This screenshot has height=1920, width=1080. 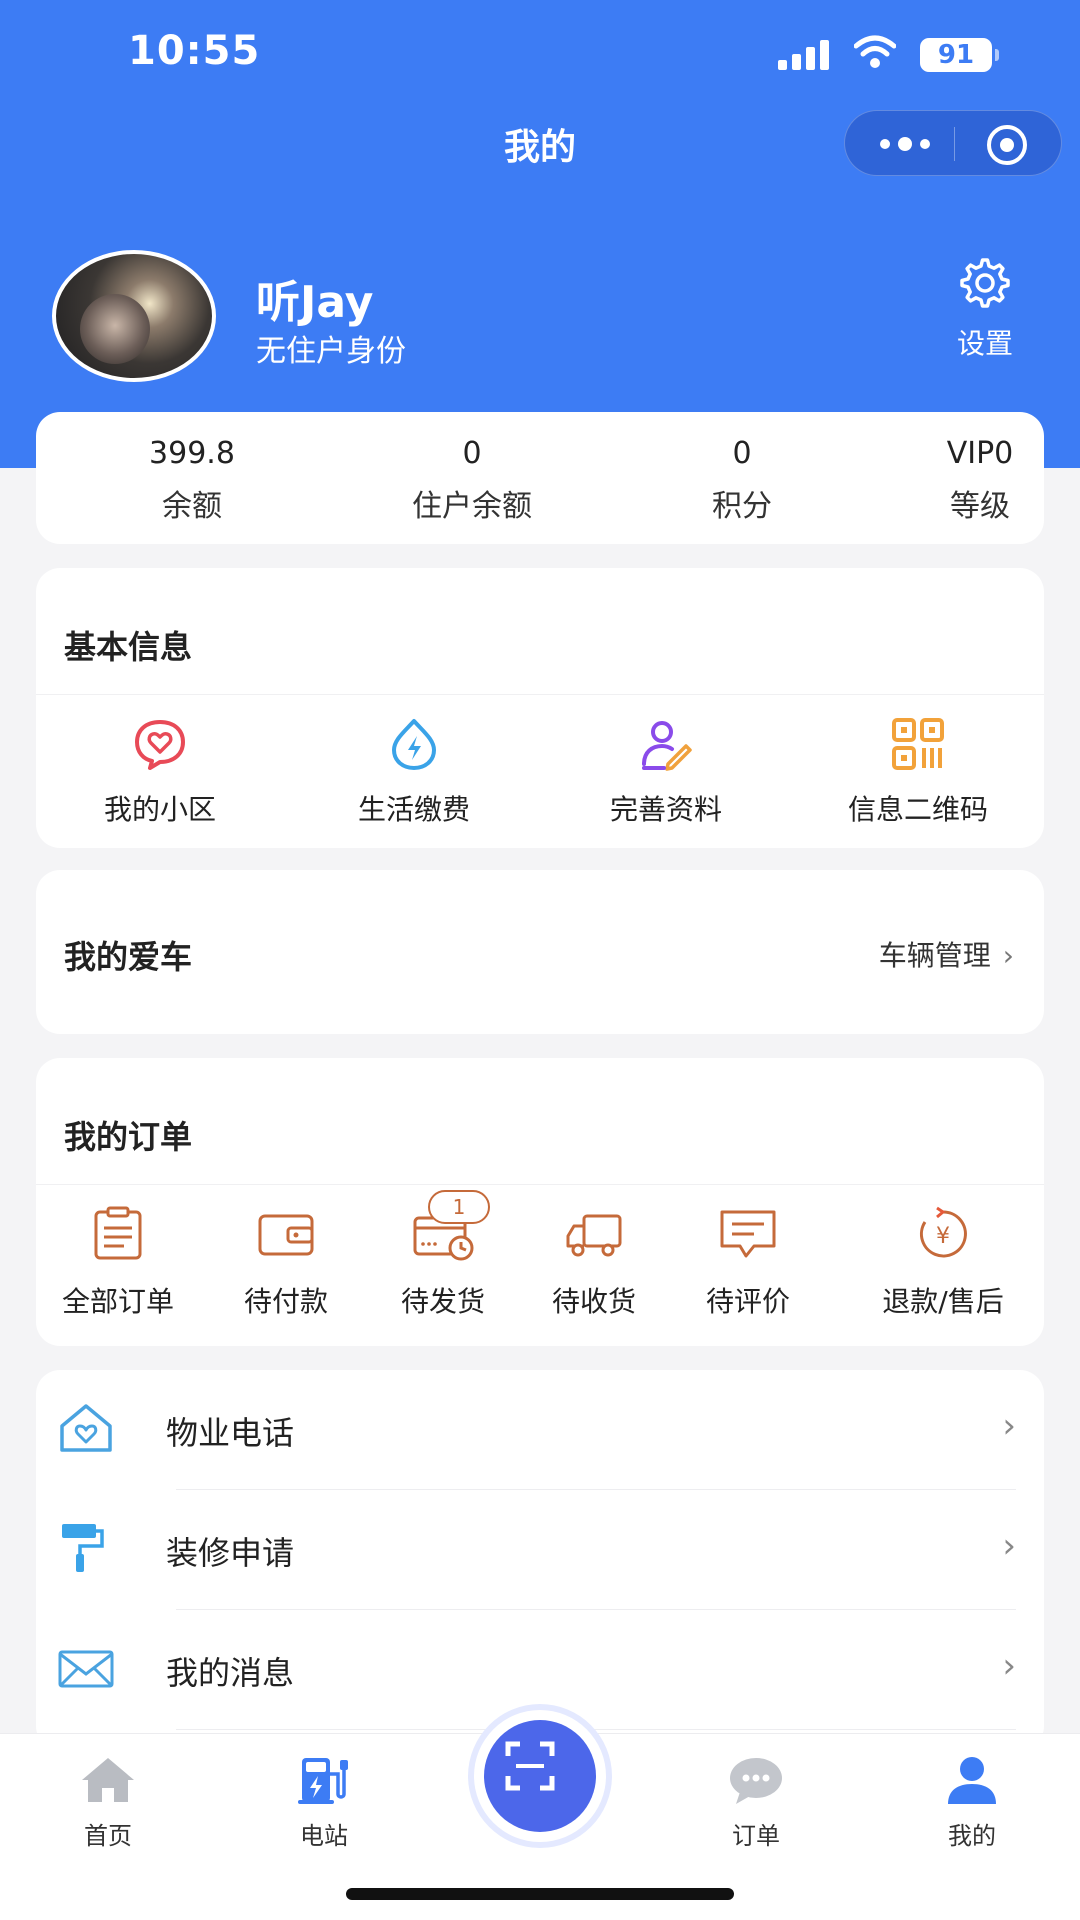 What do you see at coordinates (160, 772) in the screenshot?
I see `grid-item-my-community: 我的小区` at bounding box center [160, 772].